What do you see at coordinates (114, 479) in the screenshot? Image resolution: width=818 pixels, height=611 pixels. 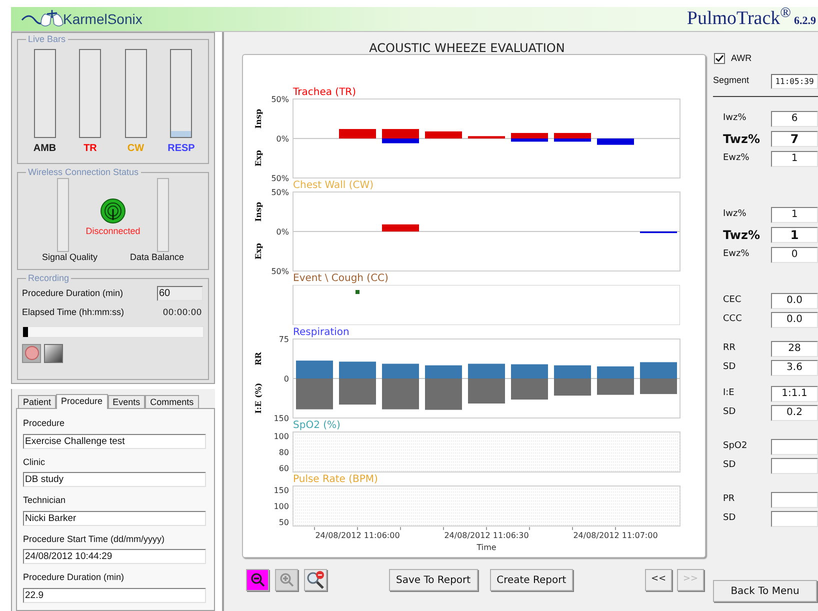 I see `input-field: DB study` at bounding box center [114, 479].